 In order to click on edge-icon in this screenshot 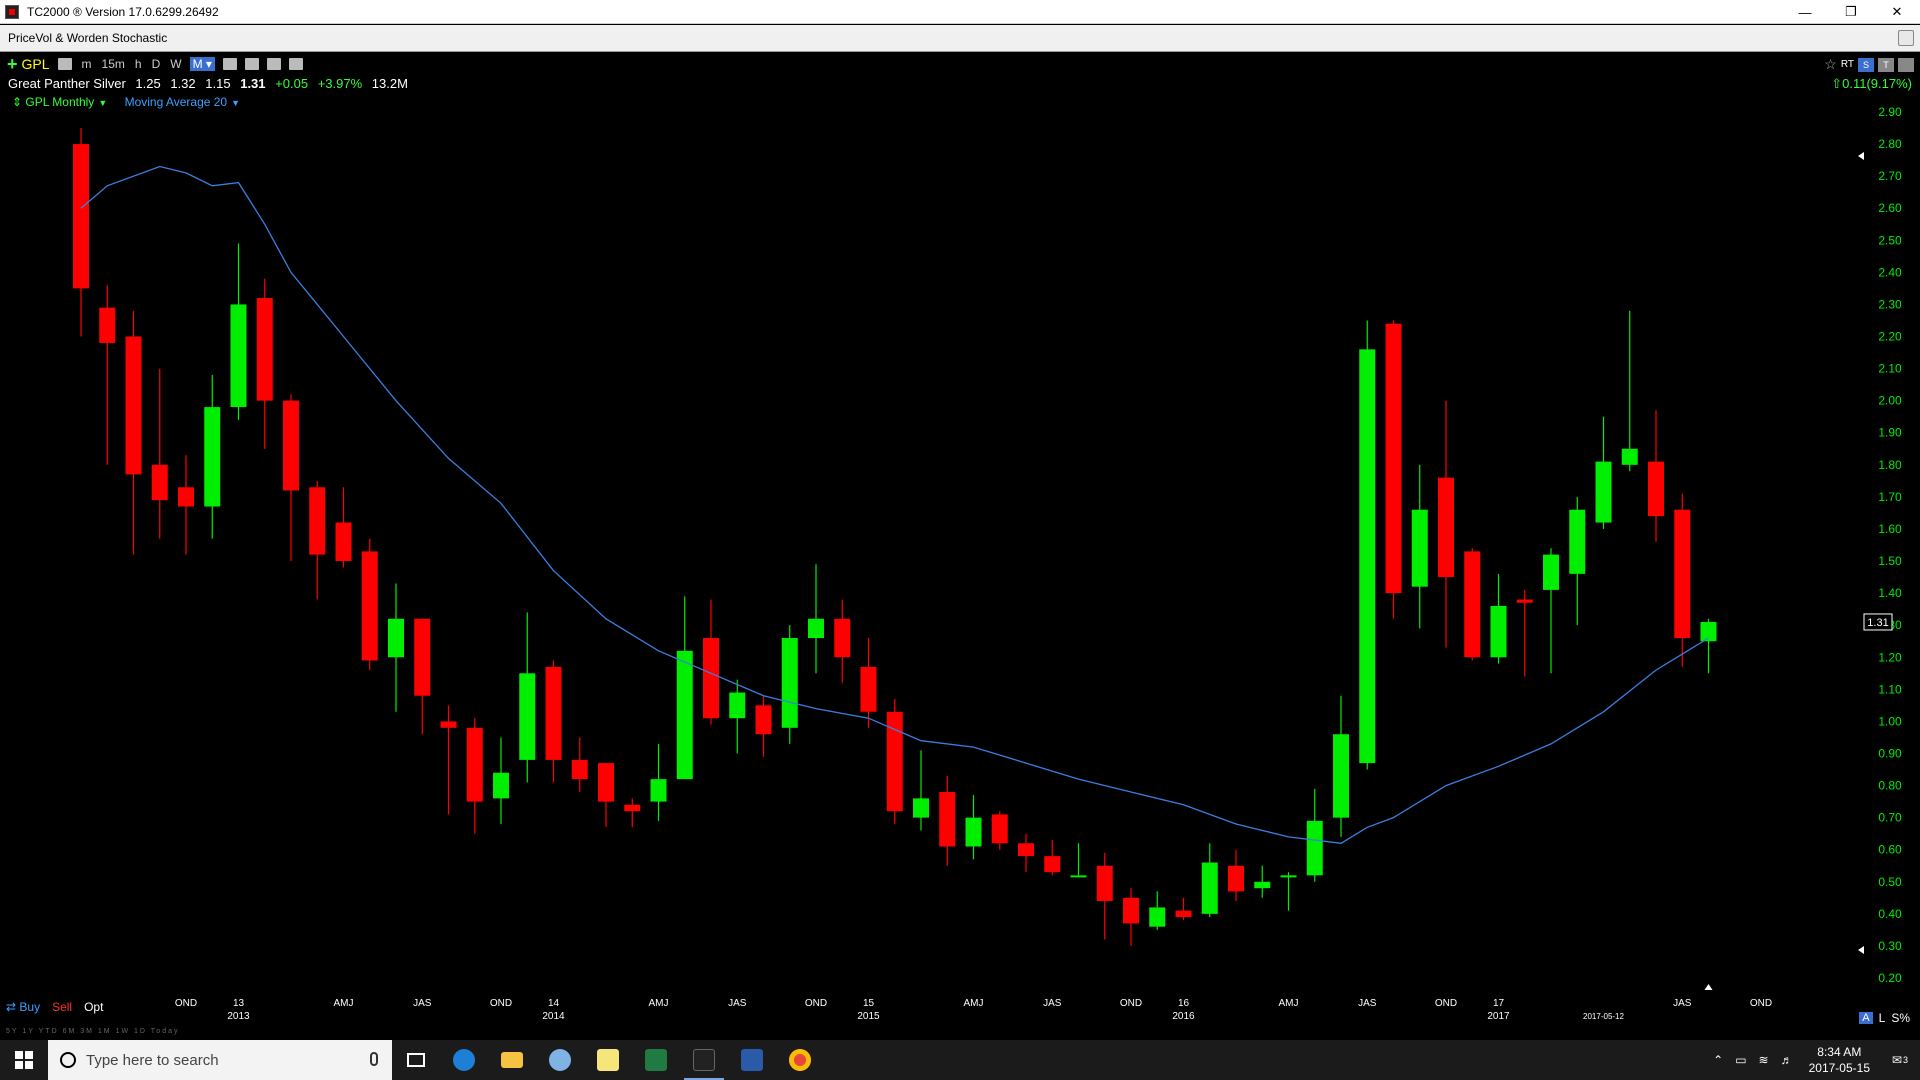, I will do `click(464, 1060)`.